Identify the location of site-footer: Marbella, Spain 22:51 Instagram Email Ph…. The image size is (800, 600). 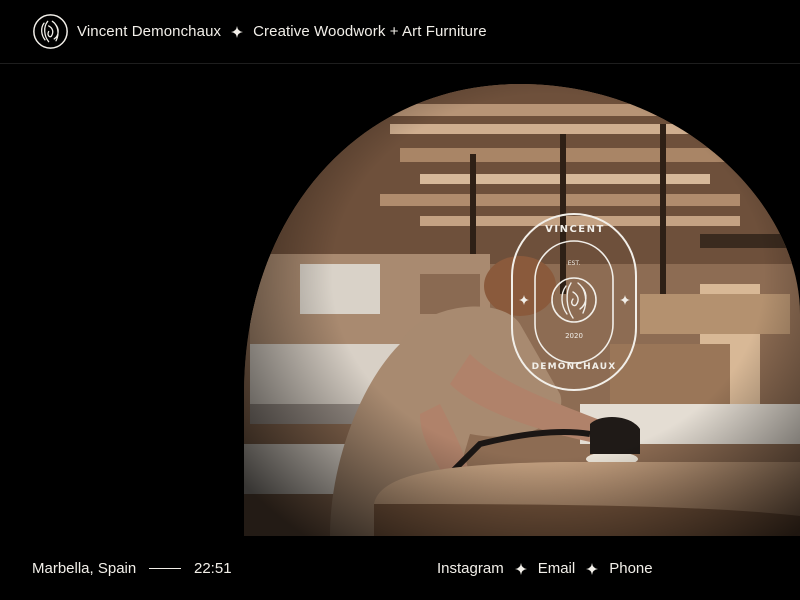
(400, 568).